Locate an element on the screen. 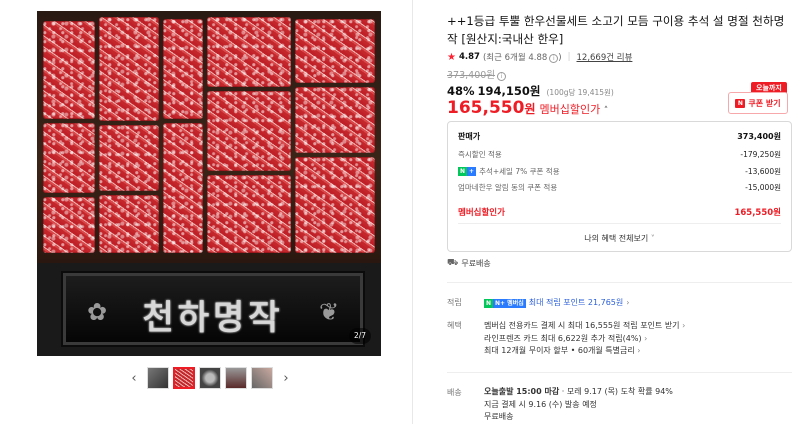  perk-line: 멤버십 전용카드 결제 시 최대 16,555원 적립 포인트 받기 › is located at coordinates (584, 326).